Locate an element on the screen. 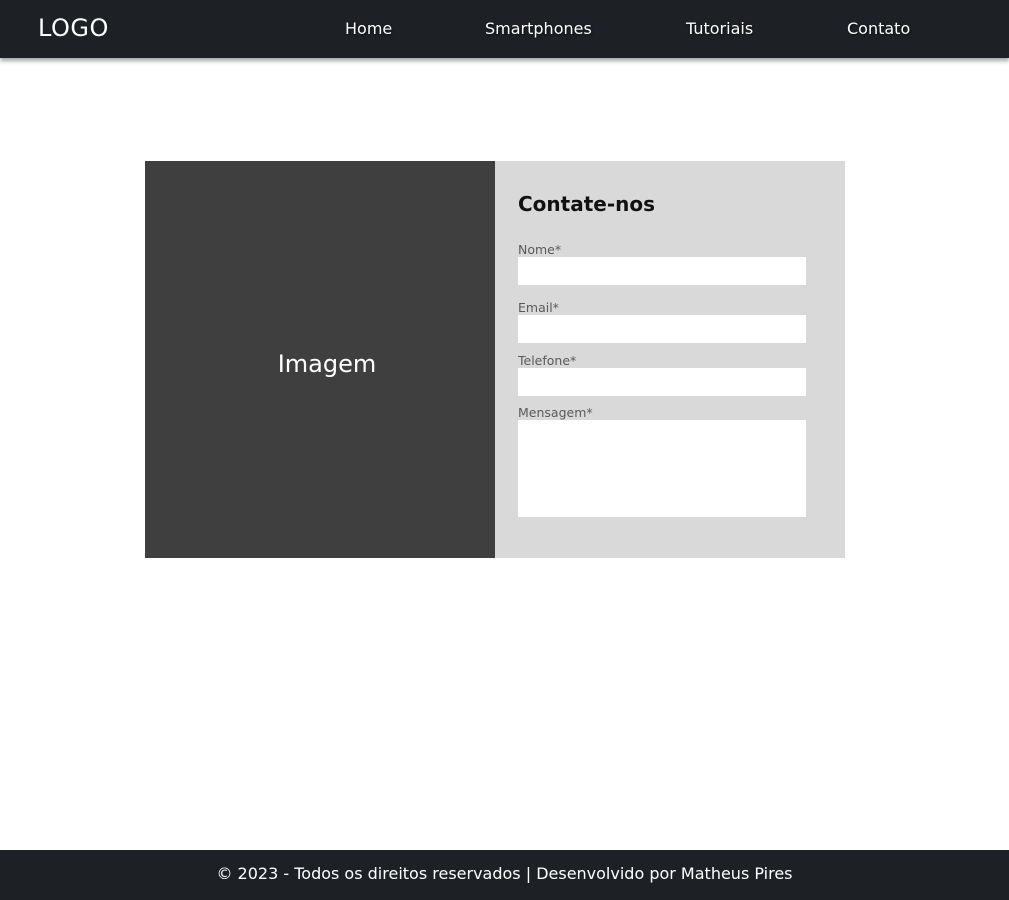 This screenshot has height=900, width=1009. nav-link-contato: Contato is located at coordinates (878, 28).